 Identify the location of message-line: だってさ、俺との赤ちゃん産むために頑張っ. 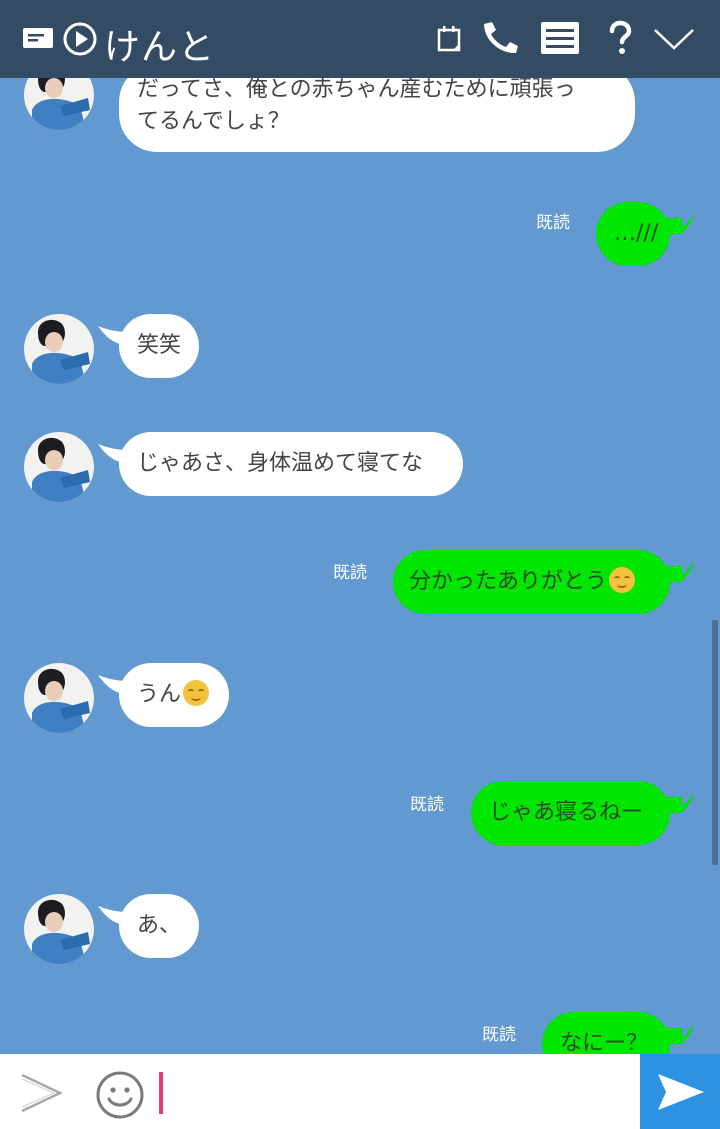
(356, 90).